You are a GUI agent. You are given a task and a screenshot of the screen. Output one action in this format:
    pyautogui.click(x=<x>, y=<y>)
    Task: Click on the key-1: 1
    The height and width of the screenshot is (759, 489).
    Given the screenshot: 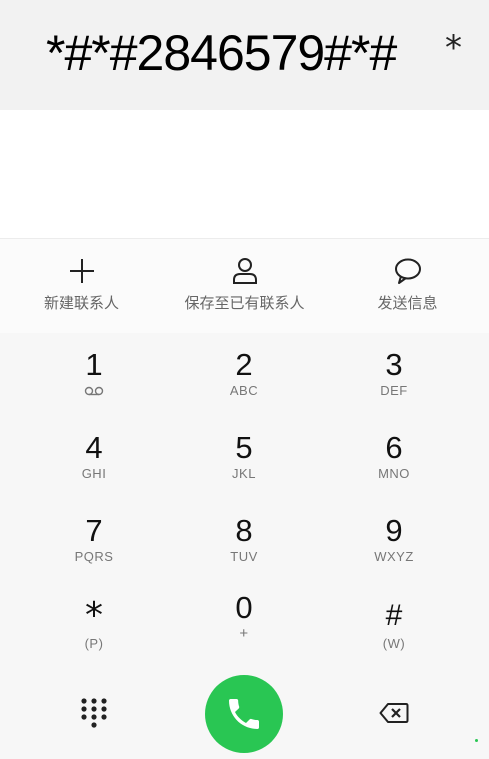 What is the action you would take?
    pyautogui.click(x=94, y=388)
    